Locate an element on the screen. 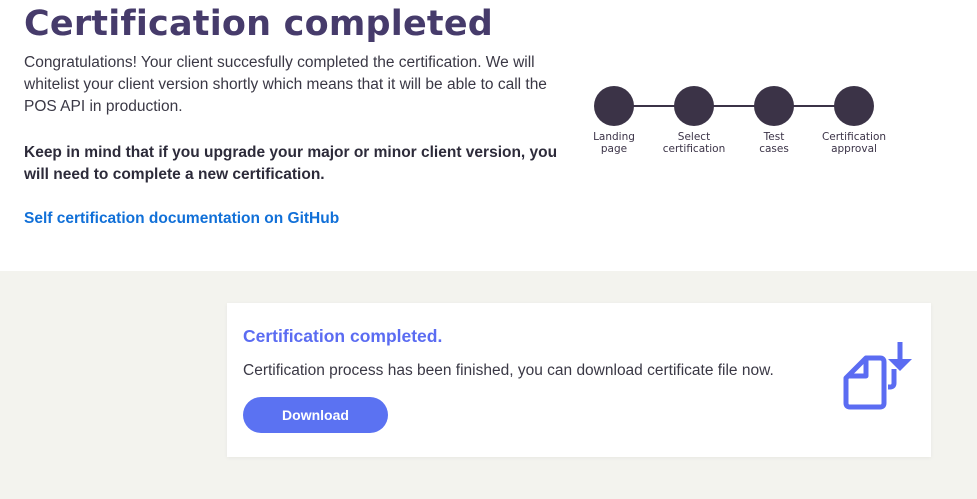 The height and width of the screenshot is (499, 977). page-title: Certification completed is located at coordinates (259, 24).